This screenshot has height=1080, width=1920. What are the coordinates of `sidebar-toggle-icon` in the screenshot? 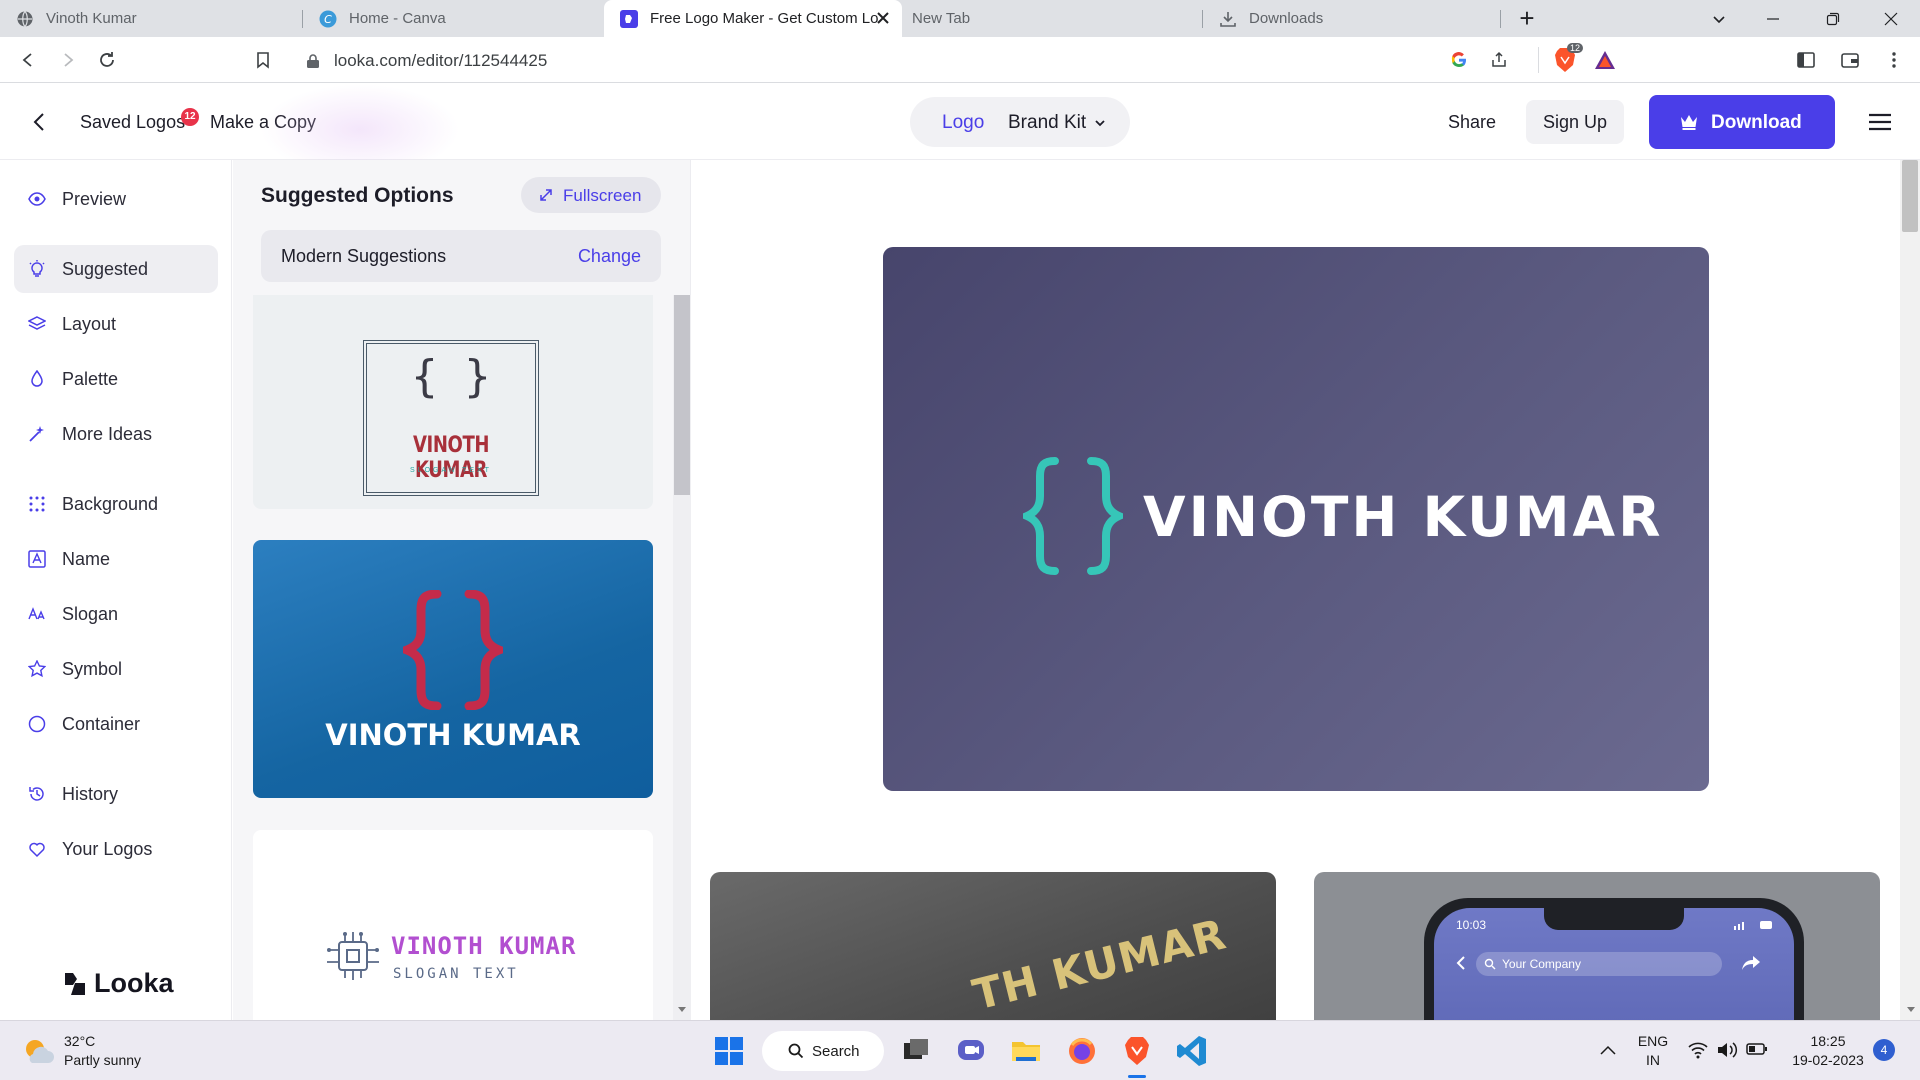 It's located at (1806, 60).